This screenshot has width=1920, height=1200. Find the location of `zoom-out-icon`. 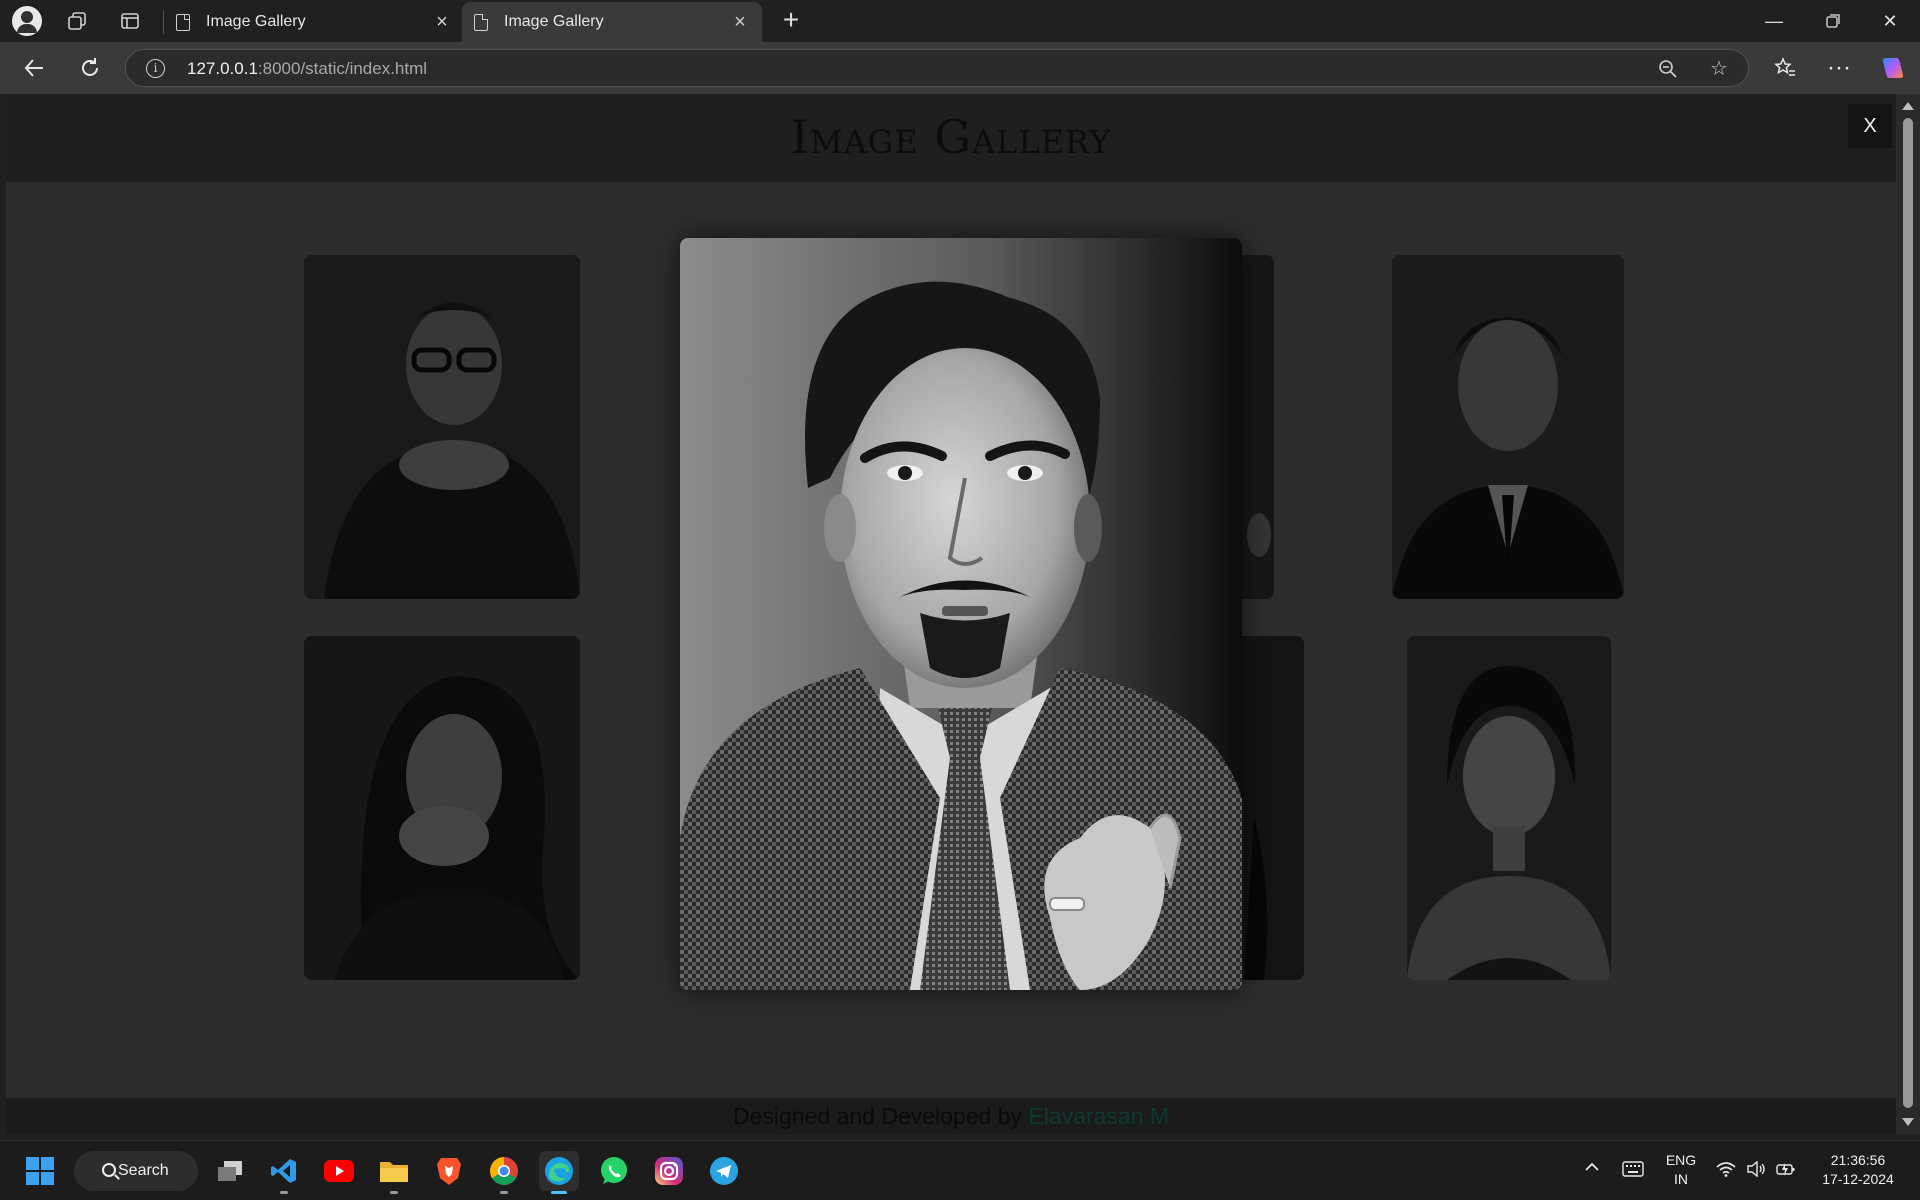

zoom-out-icon is located at coordinates (1668, 69).